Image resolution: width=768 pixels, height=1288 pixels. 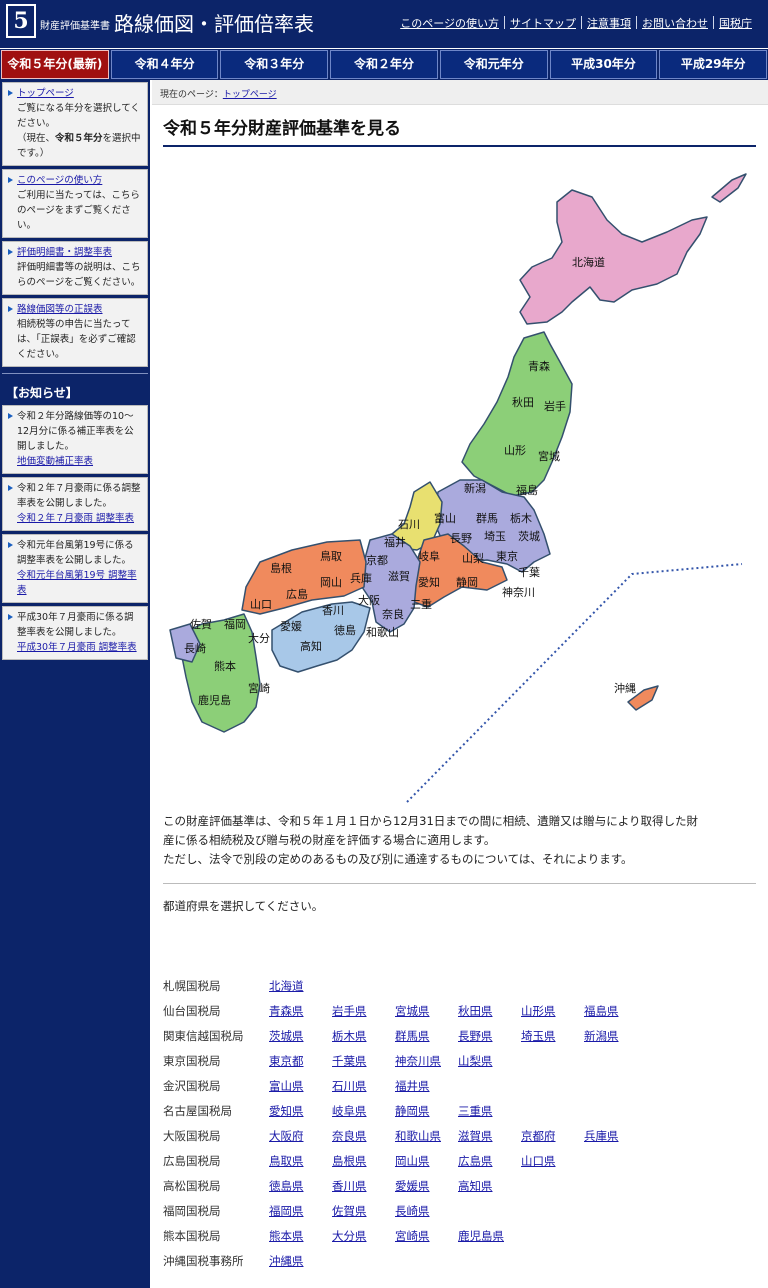 What do you see at coordinates (311, 646) in the screenshot?
I see `label-kochi: 高知` at bounding box center [311, 646].